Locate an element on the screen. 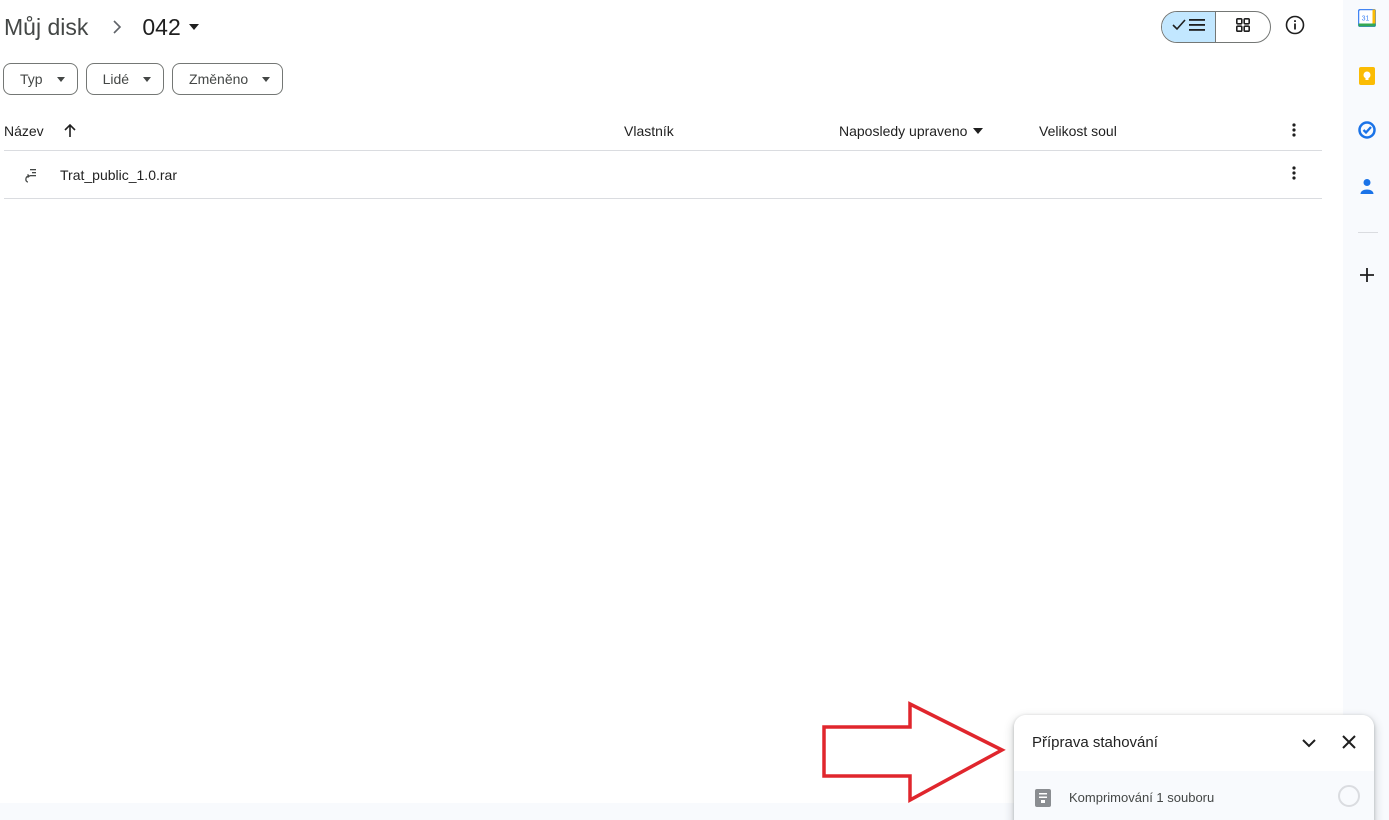  add-icon is located at coordinates (1367, 275).